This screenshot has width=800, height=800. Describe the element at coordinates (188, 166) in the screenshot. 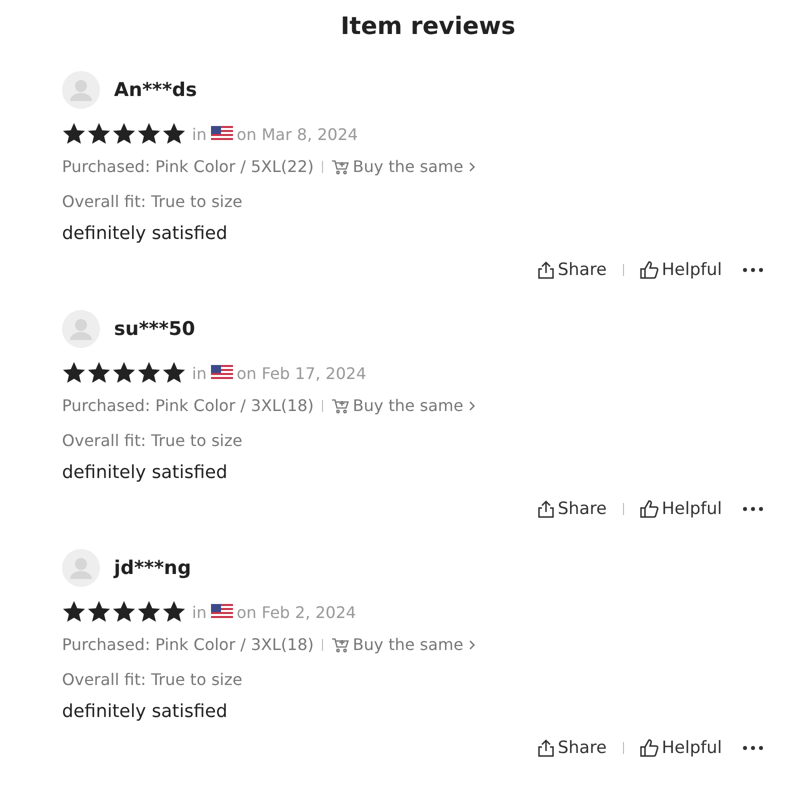

I see `purchase-info: Purchased: Pink Color / 5XL(22)` at that location.